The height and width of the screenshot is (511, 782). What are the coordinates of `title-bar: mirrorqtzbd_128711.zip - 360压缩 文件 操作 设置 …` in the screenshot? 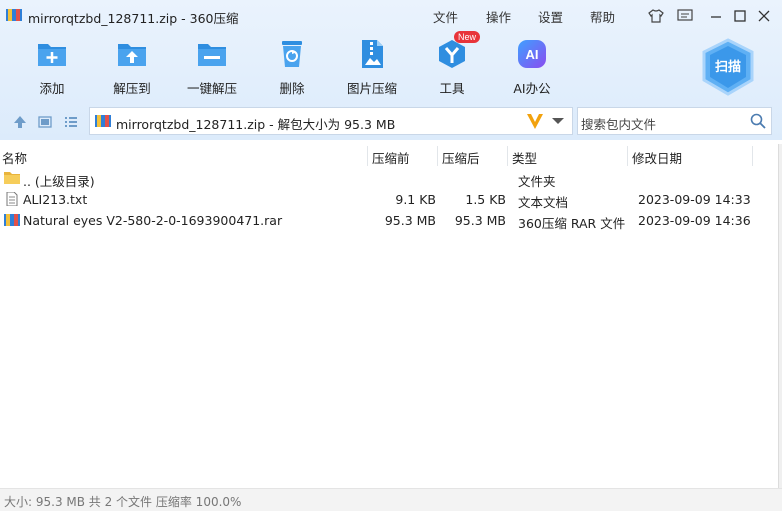 It's located at (391, 16).